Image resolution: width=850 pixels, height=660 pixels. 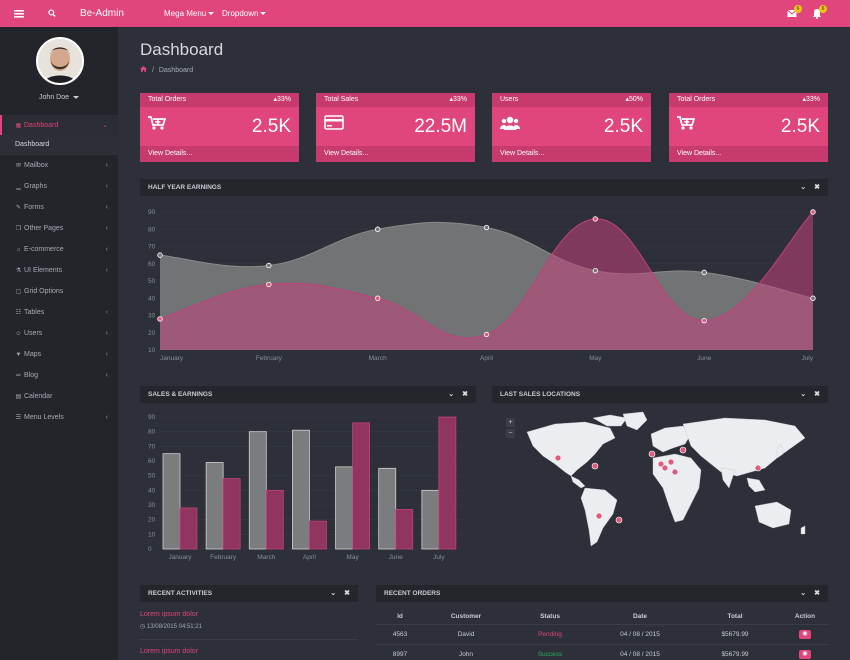 What do you see at coordinates (102, 13) in the screenshot?
I see `brand-logo: Be-Admin` at bounding box center [102, 13].